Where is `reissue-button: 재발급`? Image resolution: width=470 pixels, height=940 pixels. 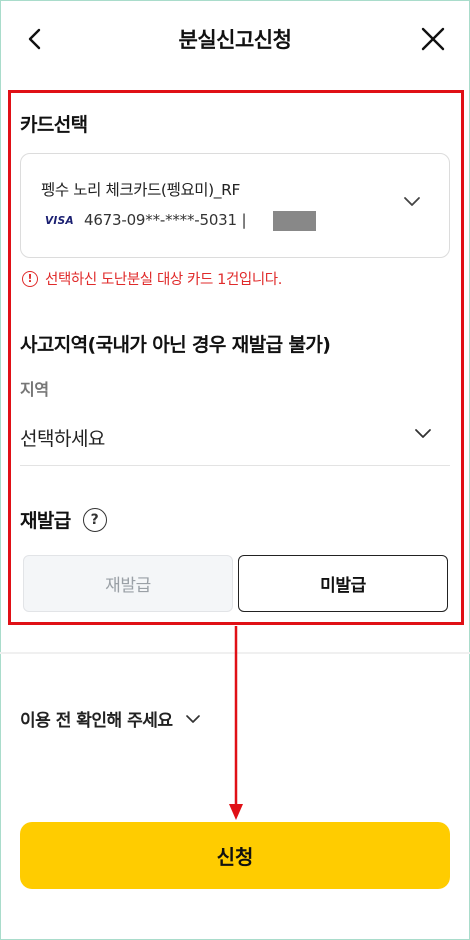
reissue-button: 재발급 is located at coordinates (128, 583).